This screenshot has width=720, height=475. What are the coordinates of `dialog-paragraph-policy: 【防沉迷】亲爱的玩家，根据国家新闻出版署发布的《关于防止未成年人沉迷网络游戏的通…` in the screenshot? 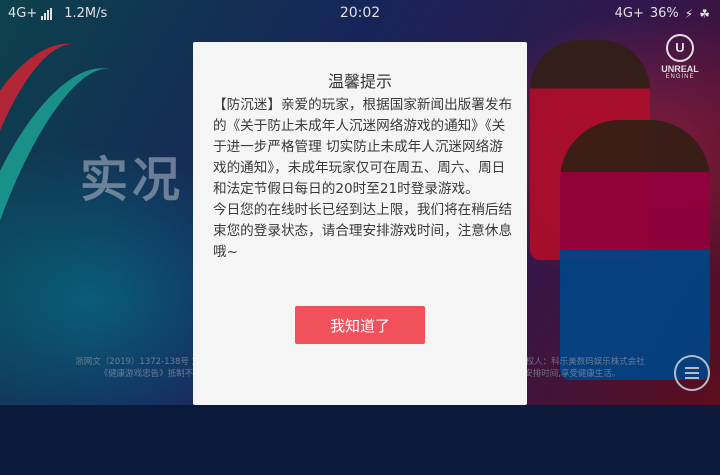 It's located at (363, 147).